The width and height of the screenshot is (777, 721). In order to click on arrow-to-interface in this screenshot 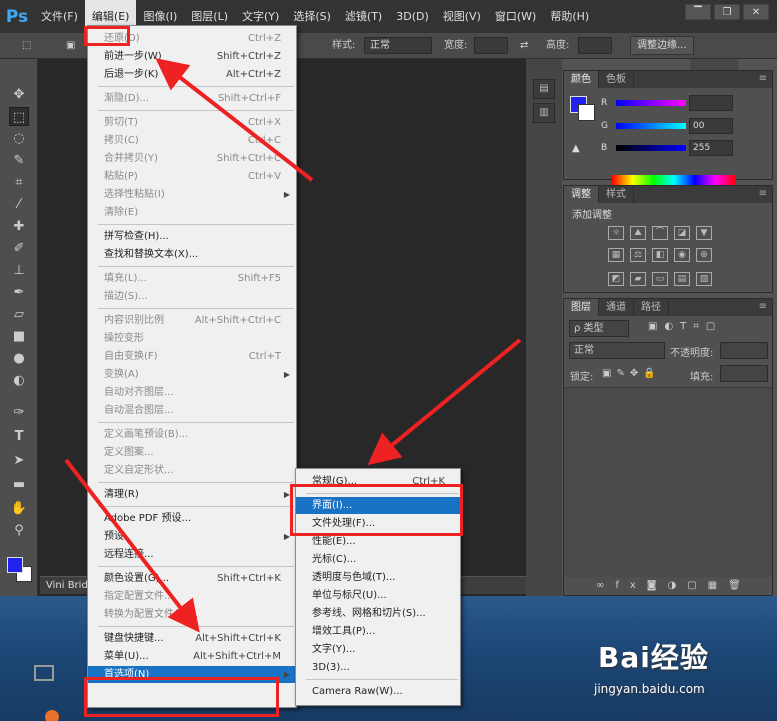, I will do `click(444, 402)`.